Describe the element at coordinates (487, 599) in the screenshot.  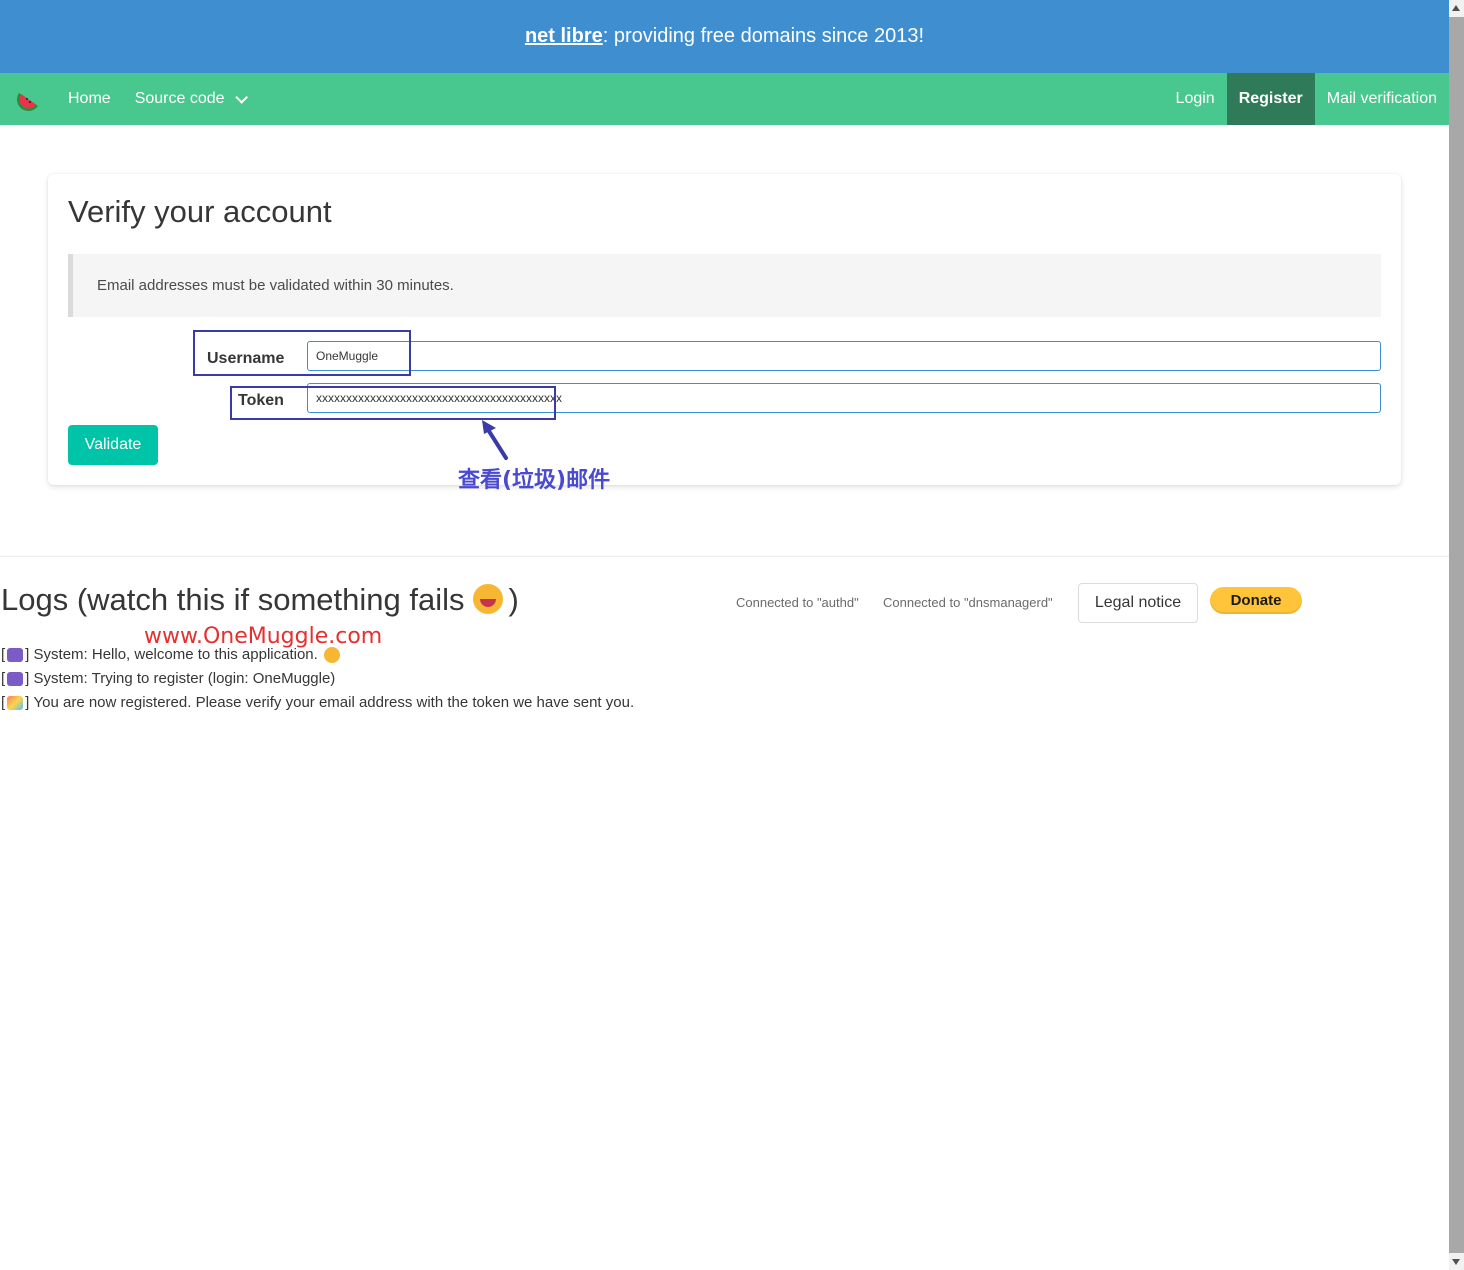
I see `grinning-sweat-icon` at that location.